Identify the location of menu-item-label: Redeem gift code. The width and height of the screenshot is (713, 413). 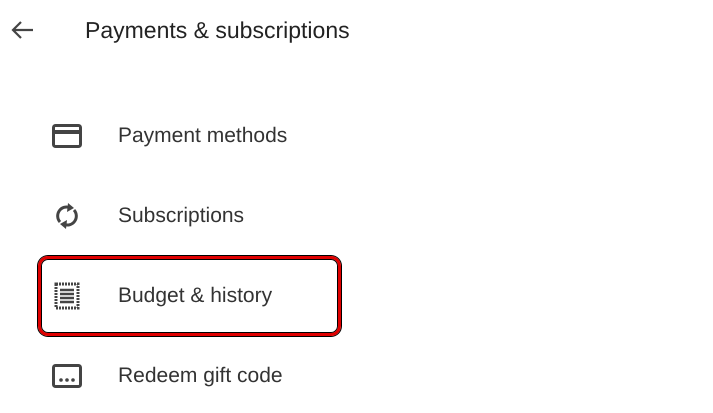
(200, 376).